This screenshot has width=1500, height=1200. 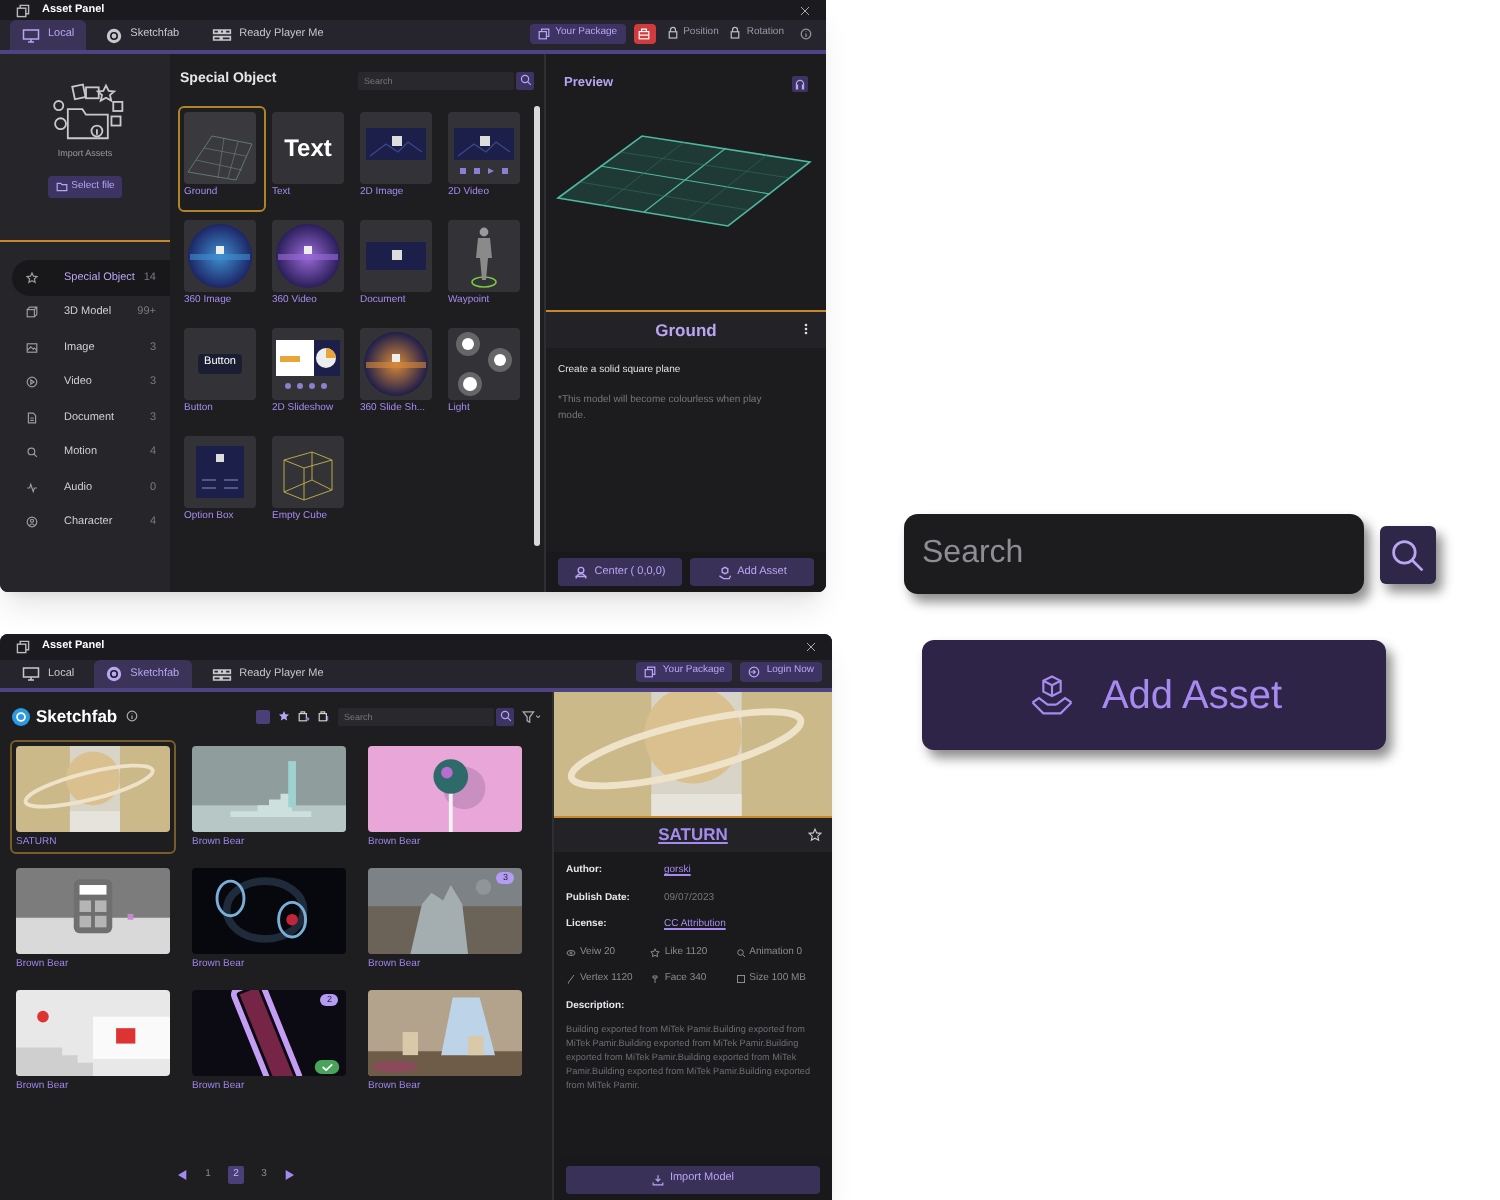 I want to click on headset-button, so click(x=800, y=83).